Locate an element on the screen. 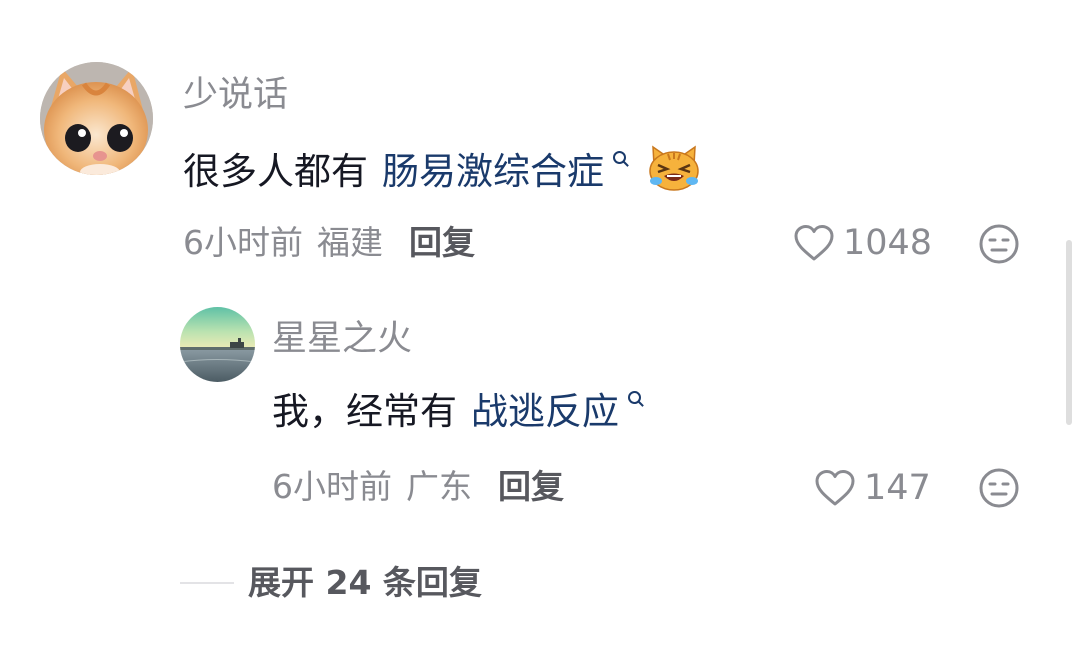 The height and width of the screenshot is (651, 1079). reply-dislike-button is located at coordinates (999, 488).